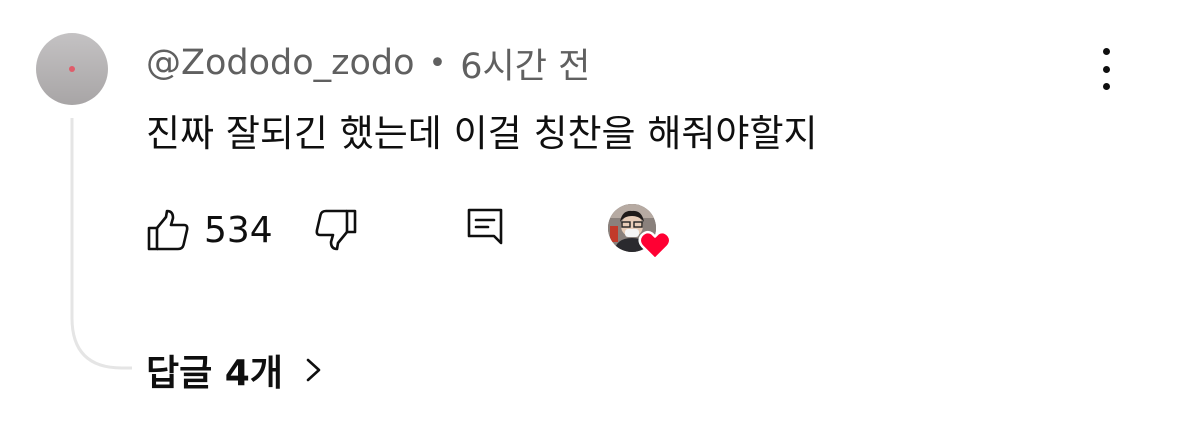 The height and width of the screenshot is (426, 1179). Describe the element at coordinates (214, 373) in the screenshot. I see `replies-label: 답글 4개` at that location.